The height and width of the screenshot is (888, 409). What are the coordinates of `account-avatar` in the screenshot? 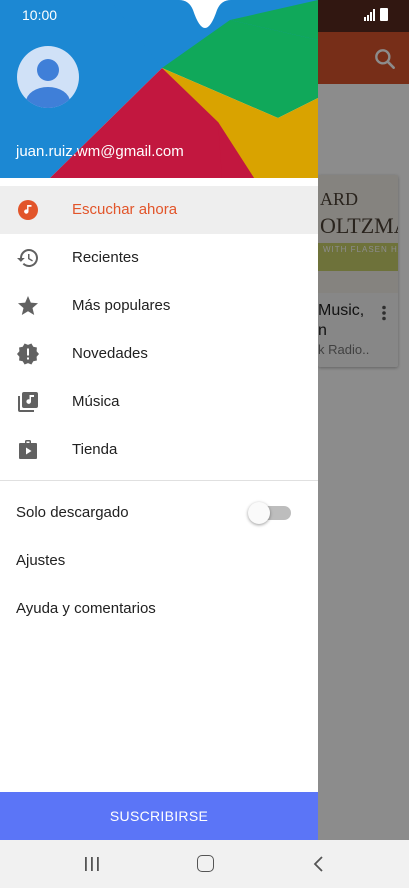 It's located at (48, 77).